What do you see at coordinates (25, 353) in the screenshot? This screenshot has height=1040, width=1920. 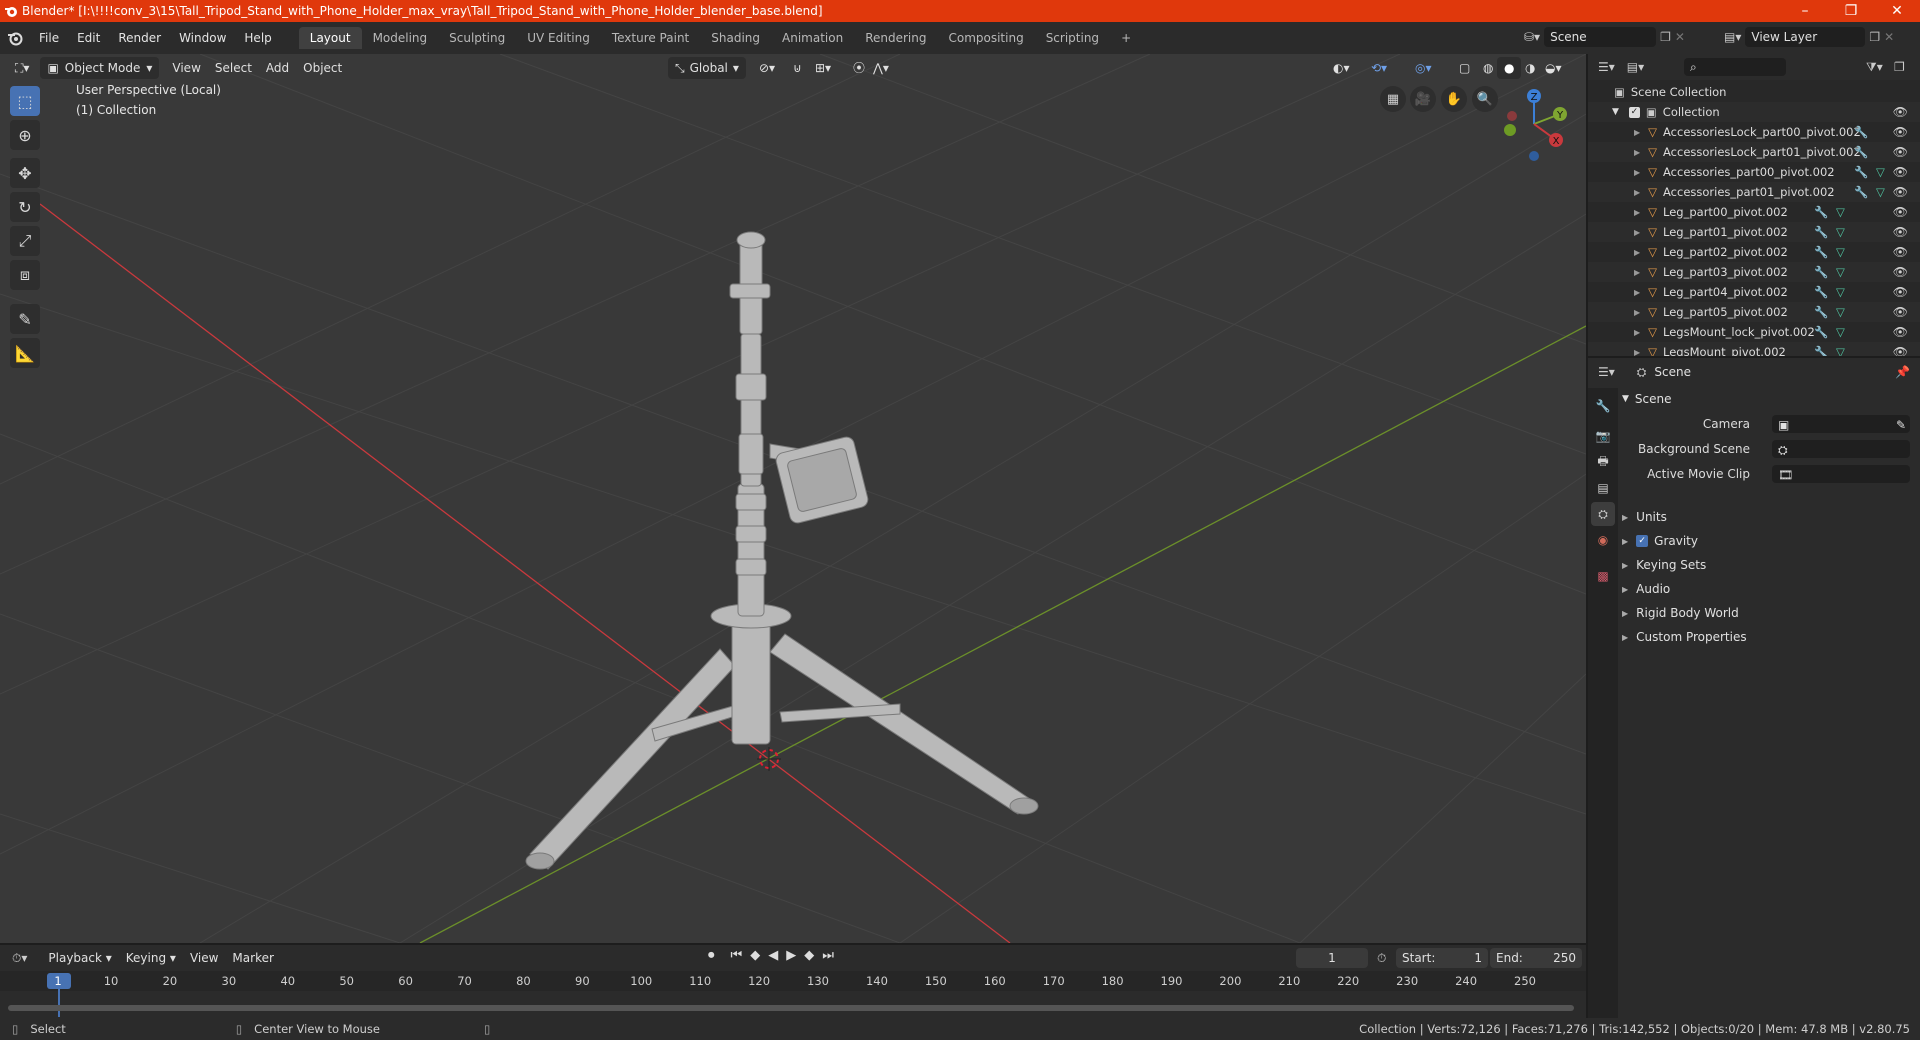 I see `measure-tool-icon: 📐` at bounding box center [25, 353].